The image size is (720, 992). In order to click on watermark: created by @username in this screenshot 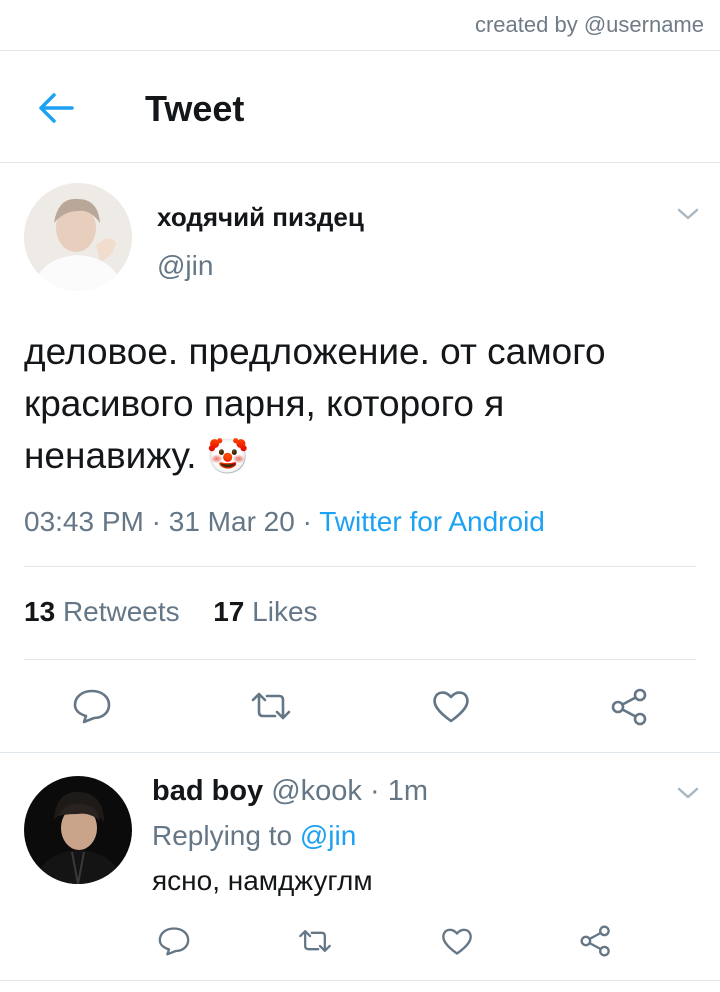, I will do `click(589, 24)`.